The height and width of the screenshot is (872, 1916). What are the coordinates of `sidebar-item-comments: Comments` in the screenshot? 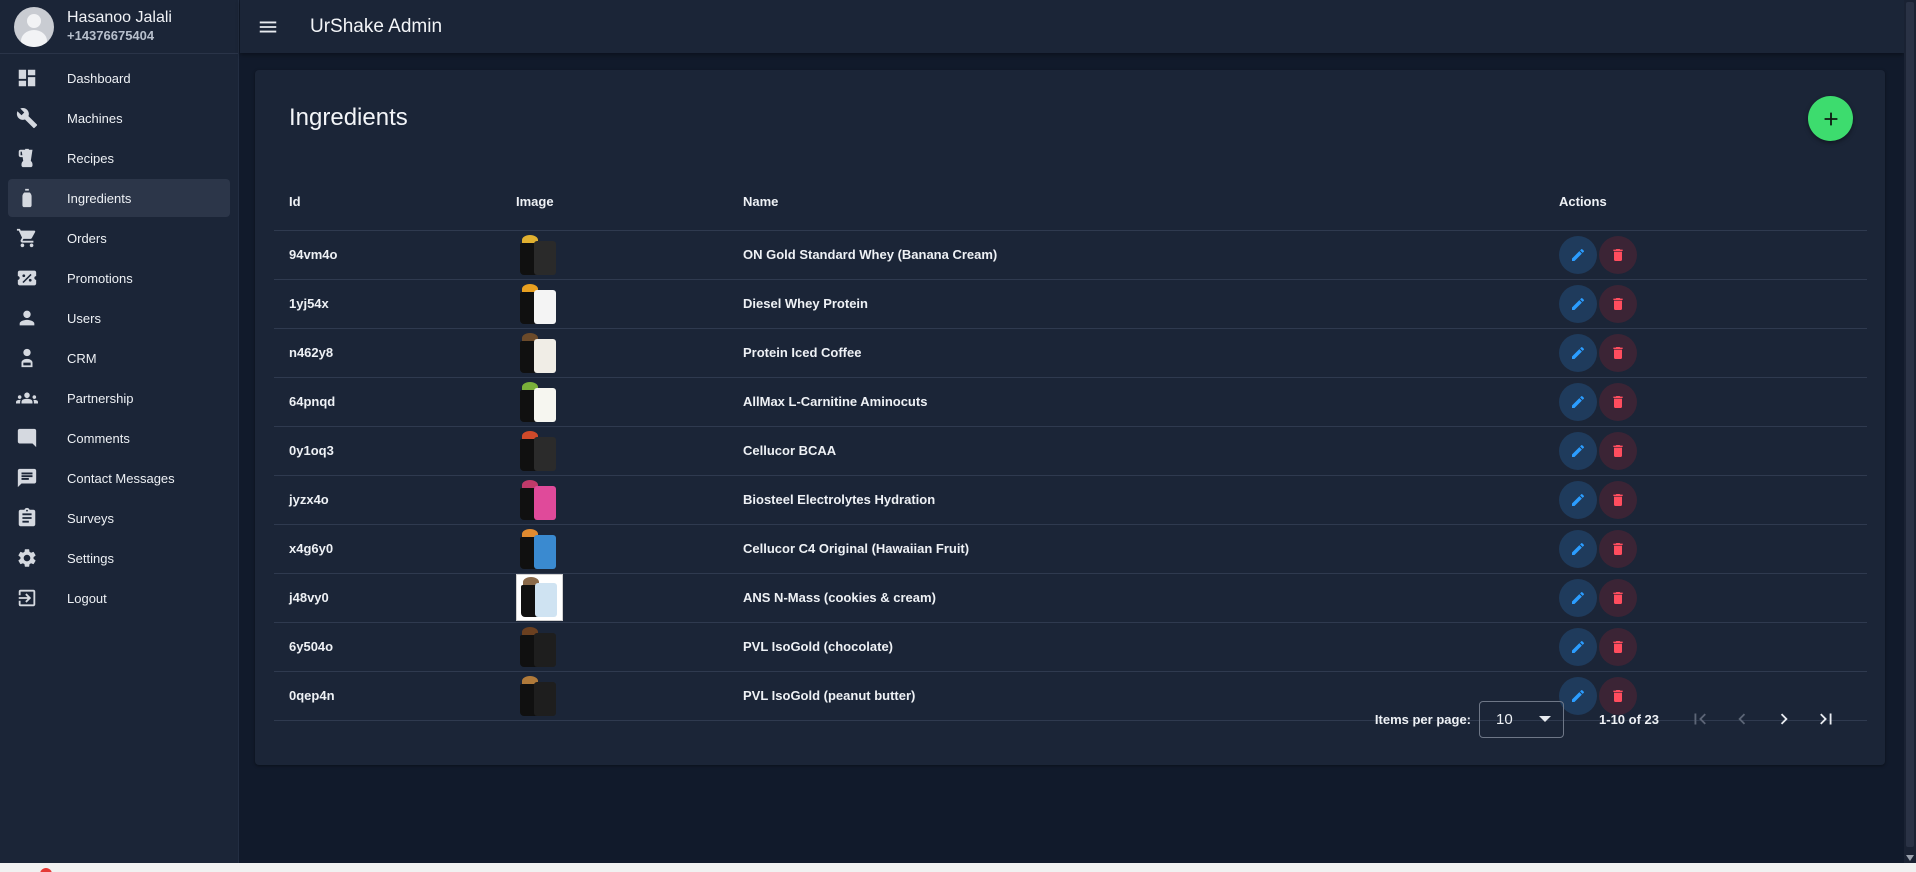 It's located at (119, 438).